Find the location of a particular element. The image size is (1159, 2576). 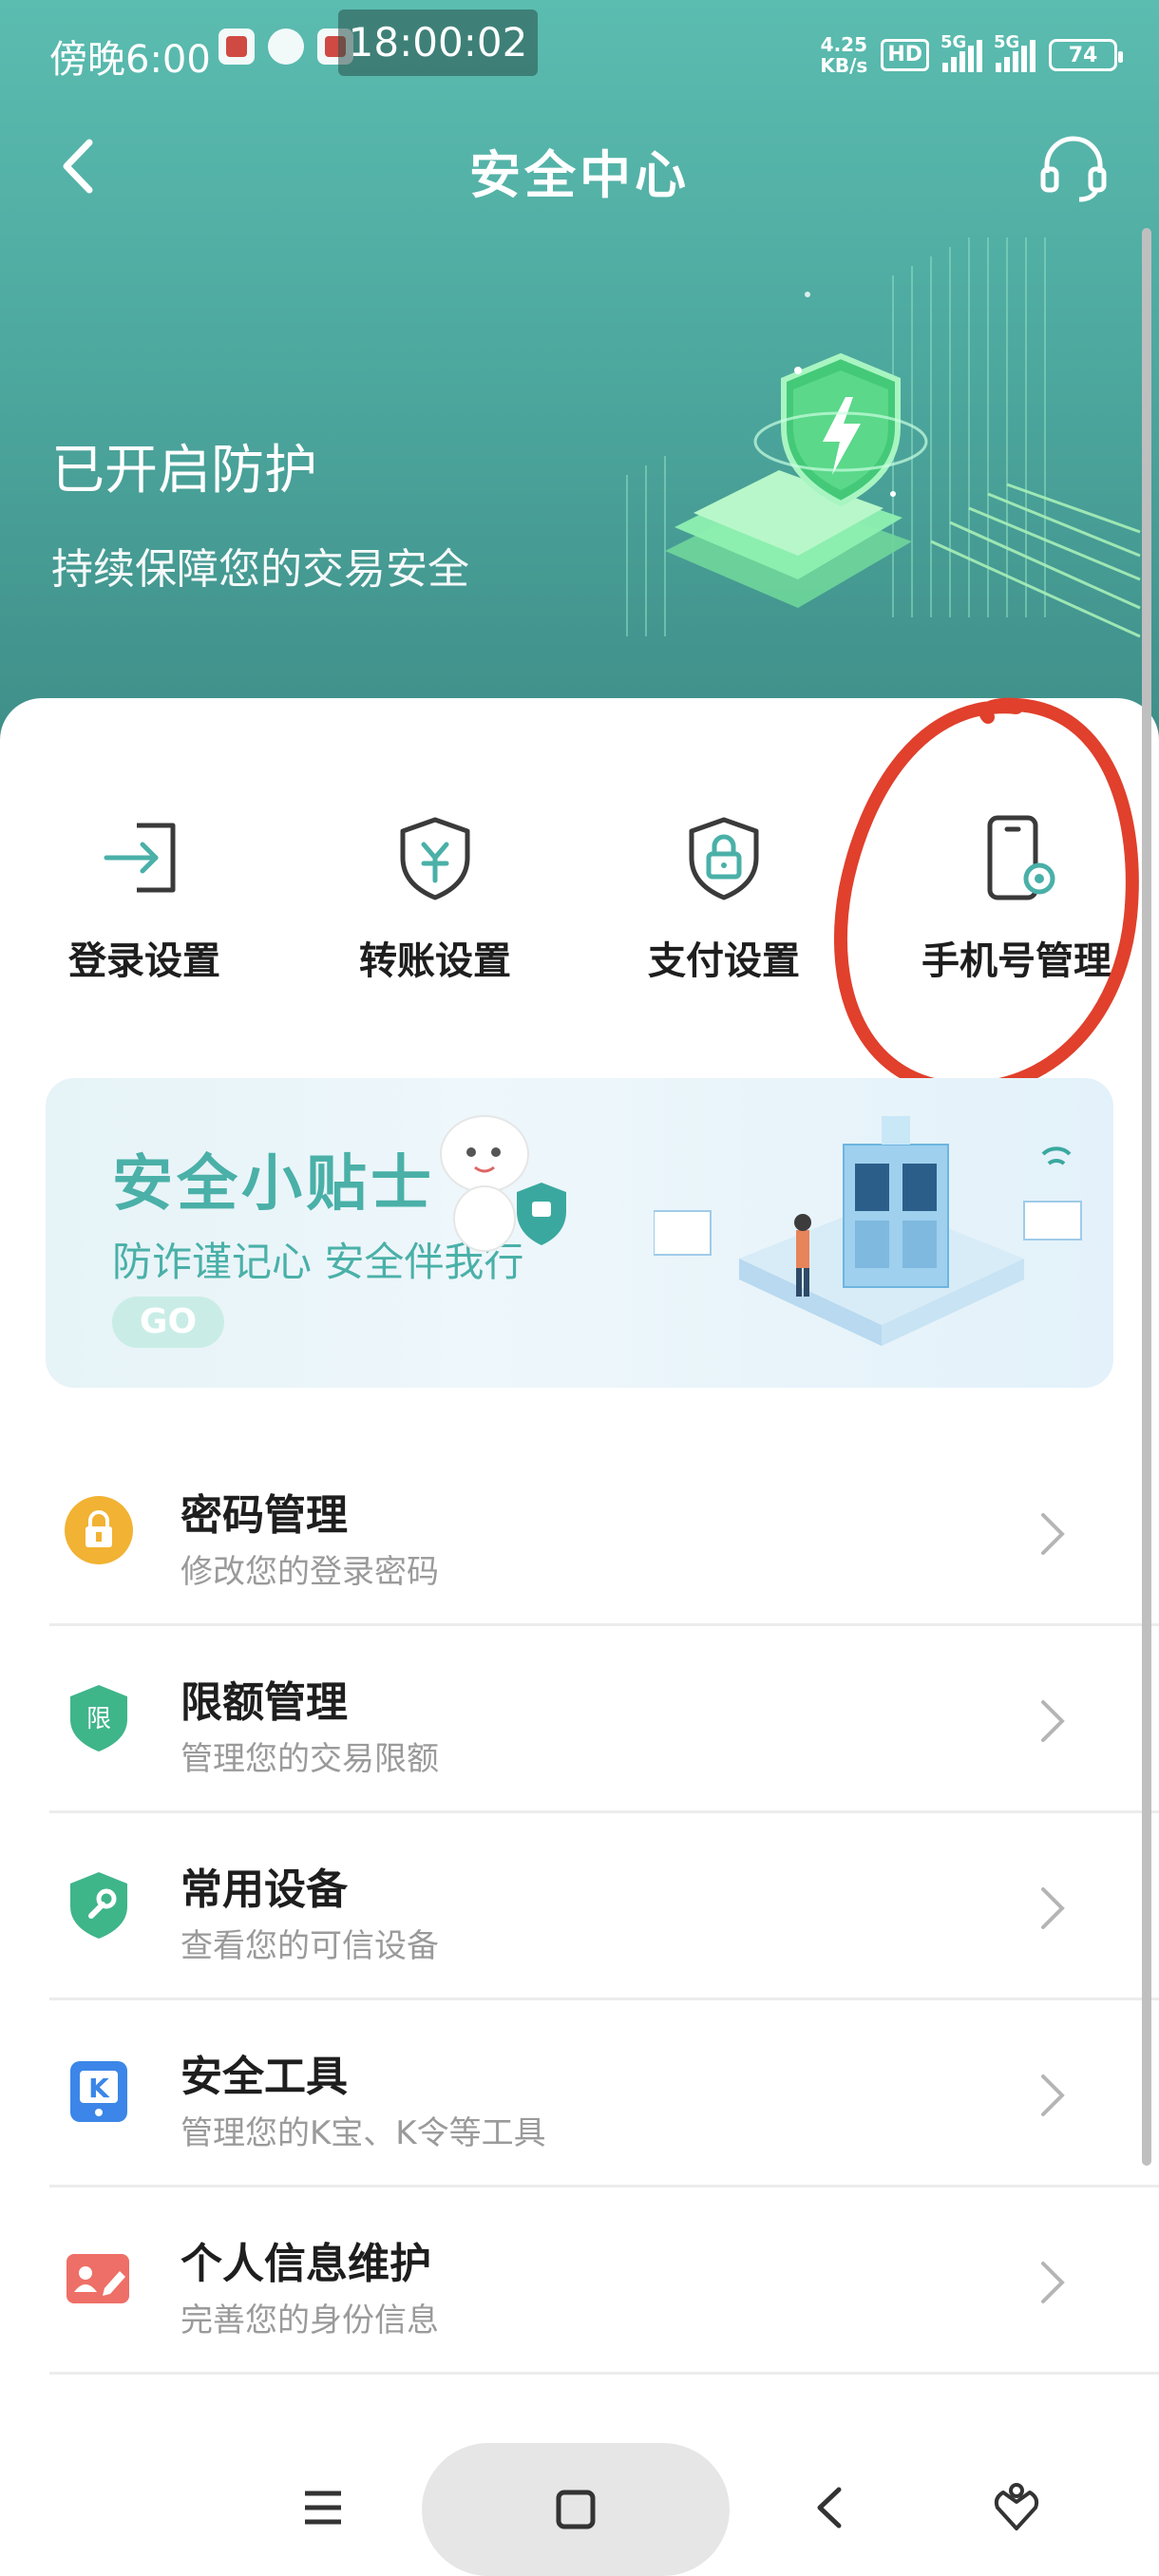

menu-item-limit-management: 限 限额管理 管理您的交易限额 is located at coordinates (604, 1719).